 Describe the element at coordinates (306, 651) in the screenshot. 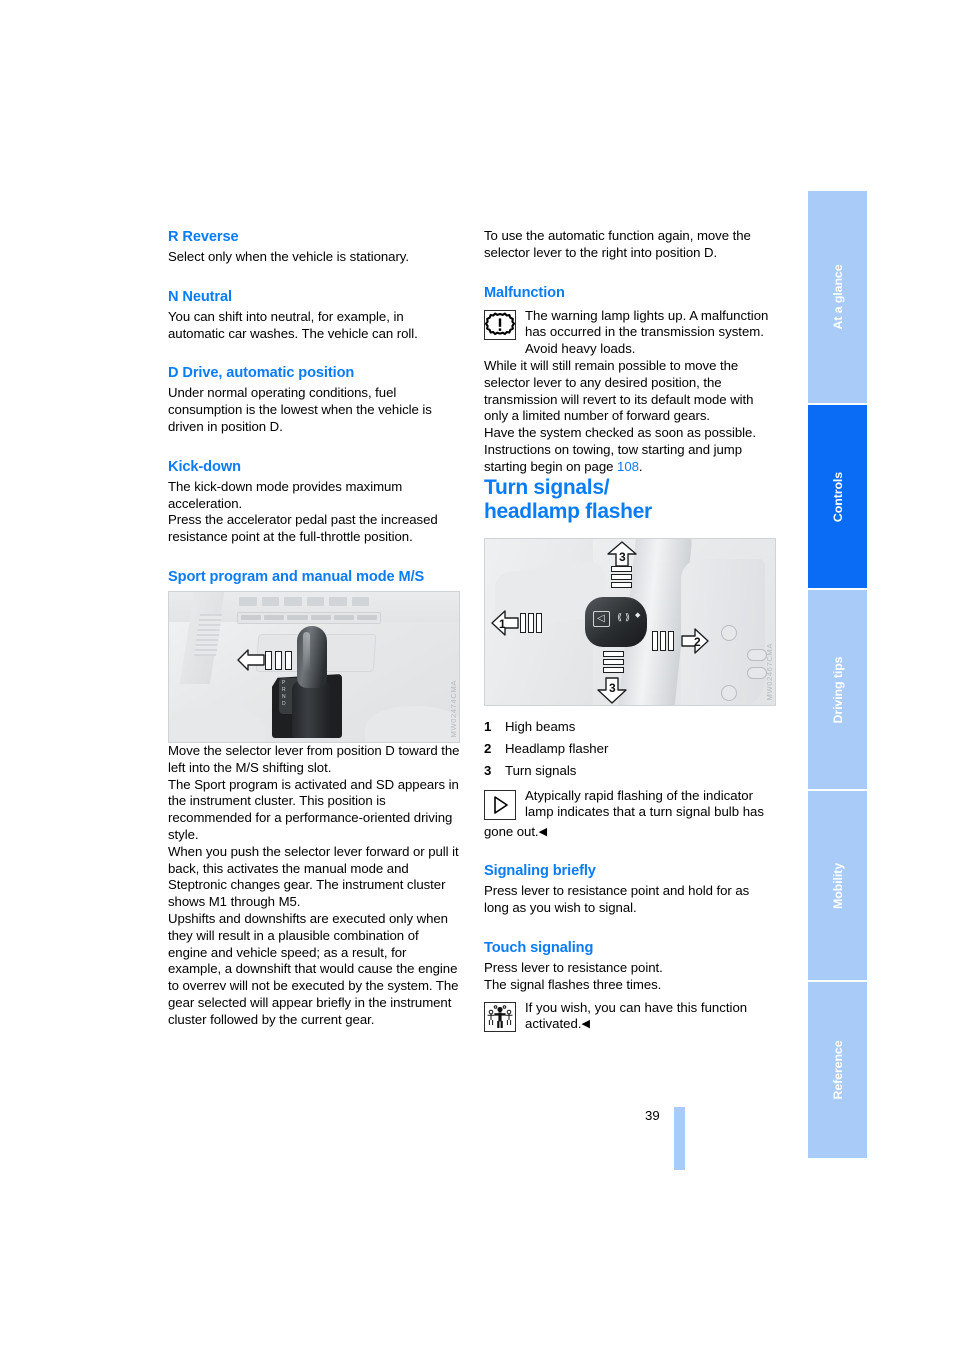

I see `gear-knob-highlight` at that location.